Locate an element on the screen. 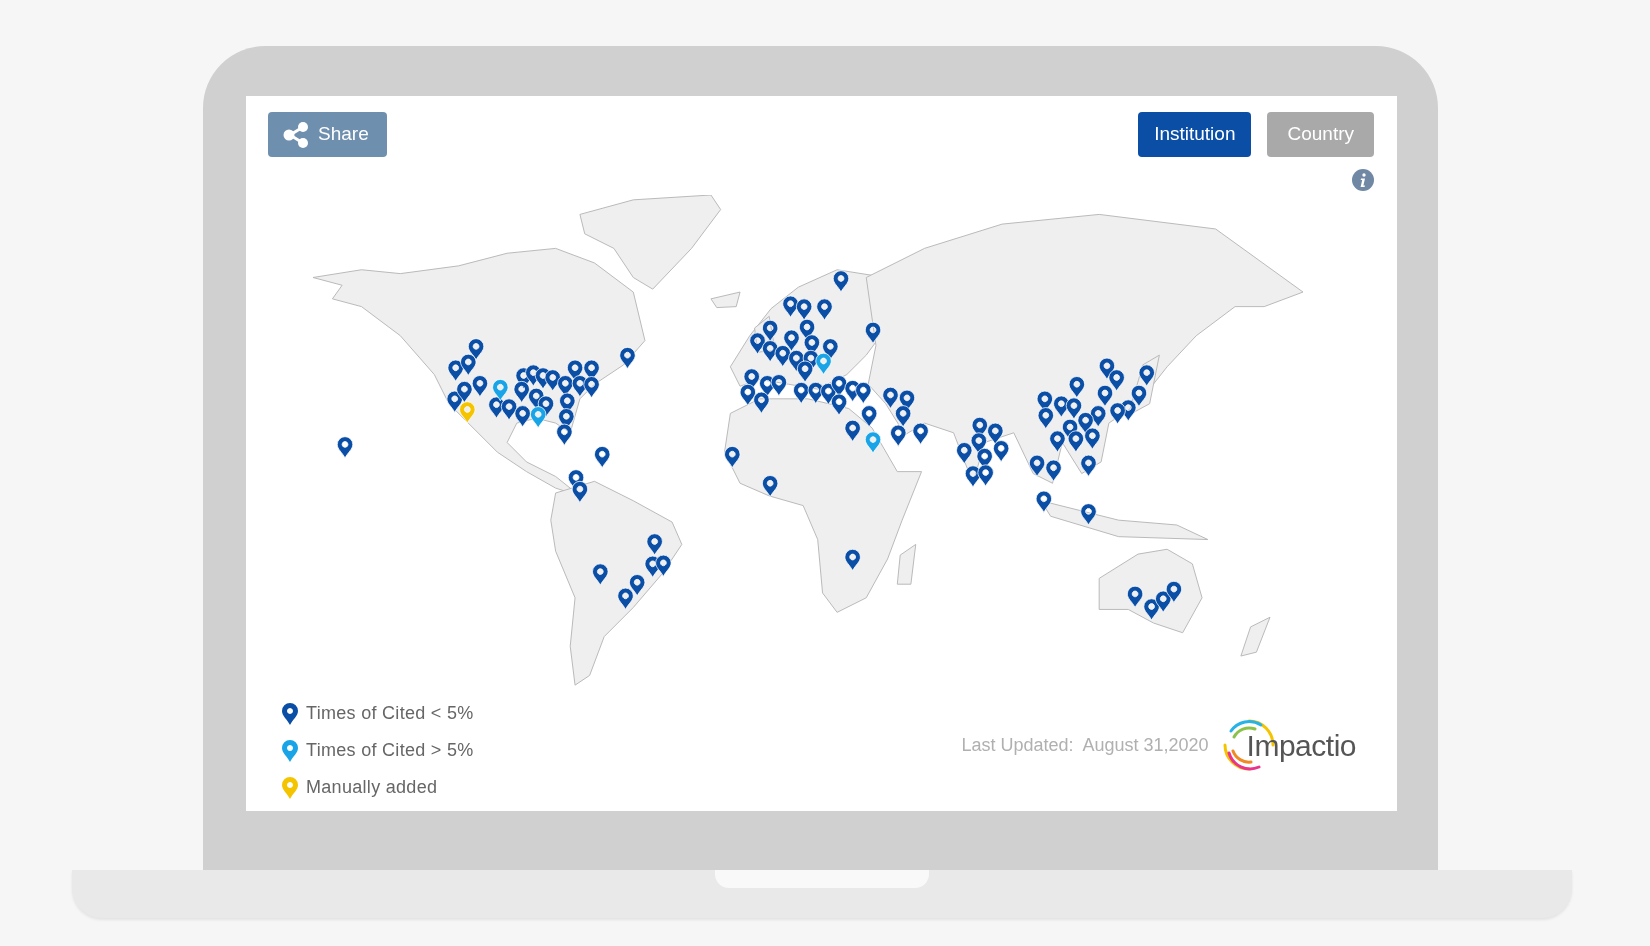  view-tab: Country is located at coordinates (1320, 134).